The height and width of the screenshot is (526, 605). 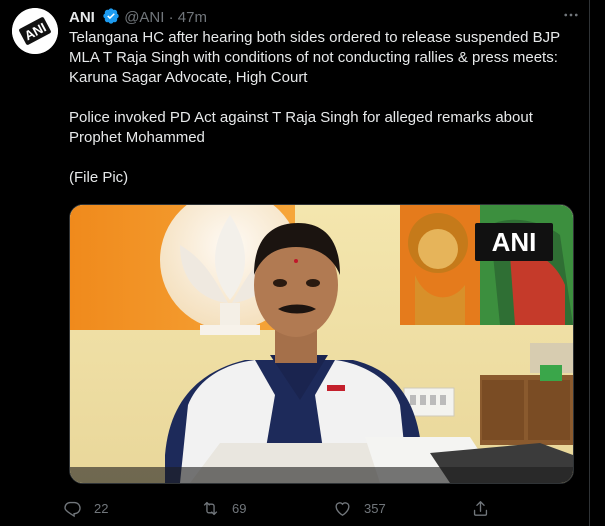 I want to click on heart-icon, so click(x=342, y=508).